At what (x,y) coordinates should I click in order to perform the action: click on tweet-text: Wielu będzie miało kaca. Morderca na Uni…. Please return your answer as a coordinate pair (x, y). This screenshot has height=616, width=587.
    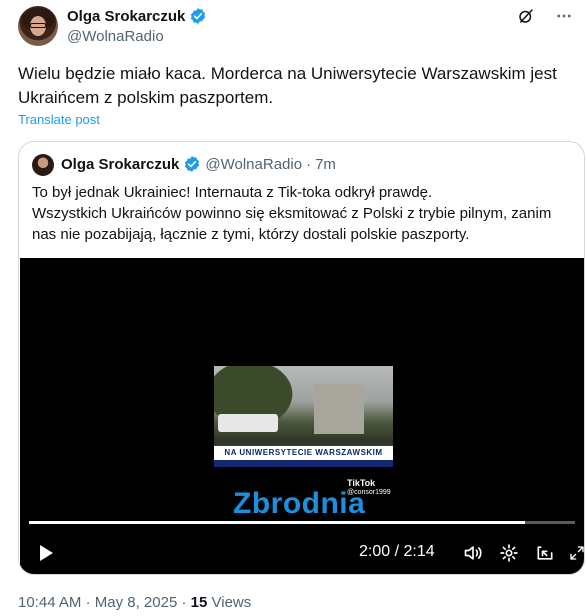
    Looking at the image, I should click on (287, 85).